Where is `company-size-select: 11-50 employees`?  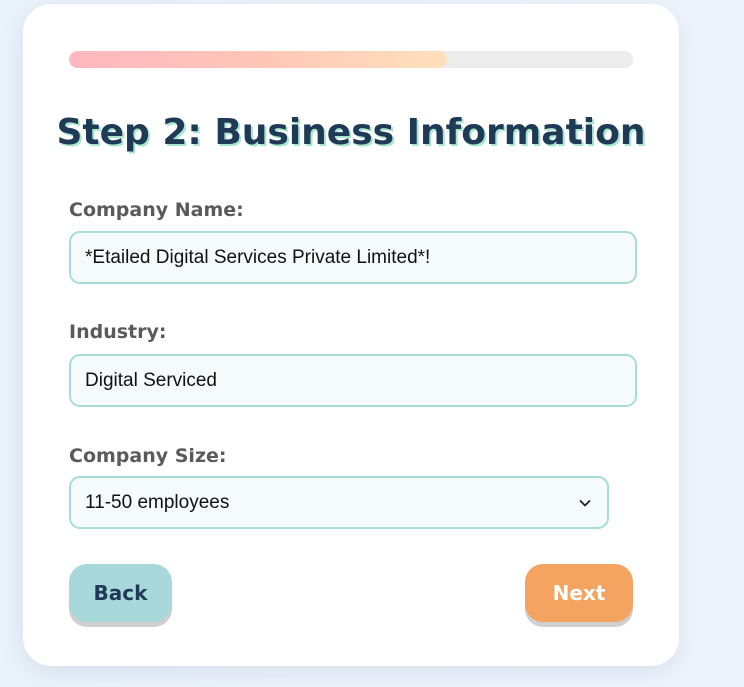
company-size-select: 11-50 employees is located at coordinates (339, 502).